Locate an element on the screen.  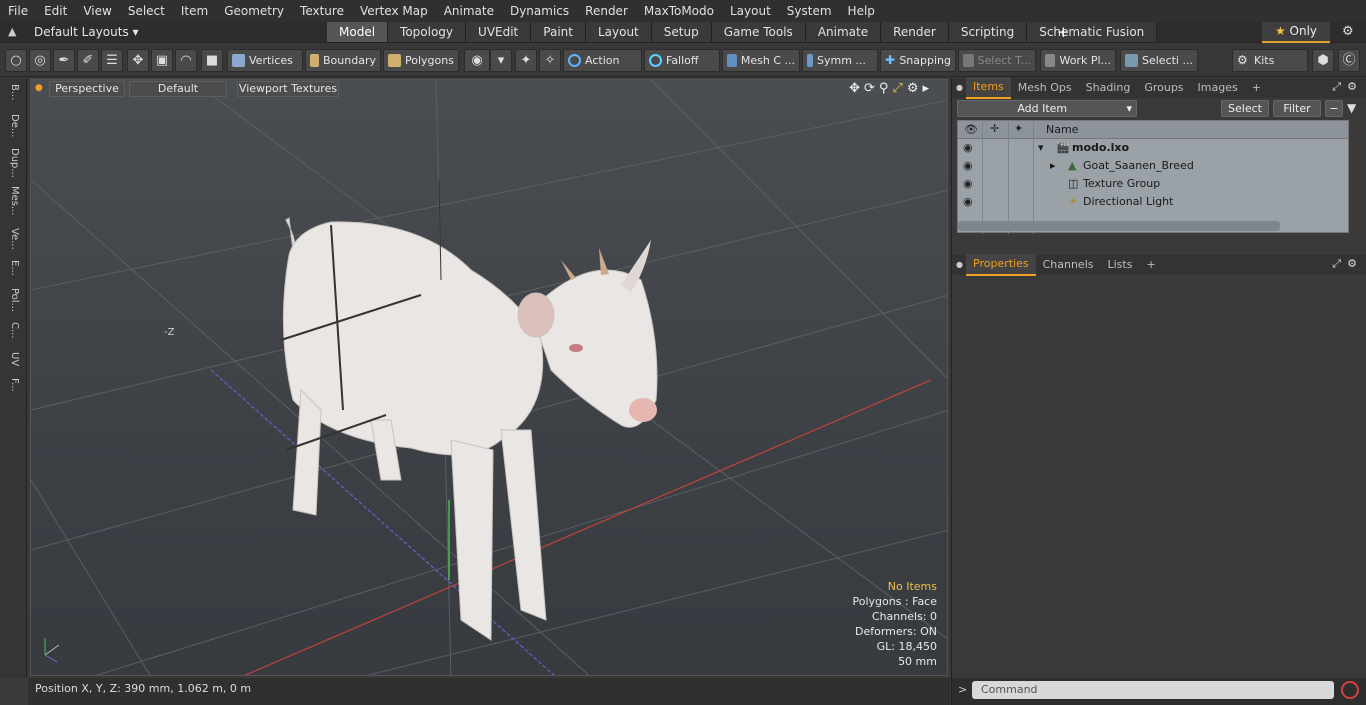
menu-geometry: Geometry is located at coordinates (254, 11).